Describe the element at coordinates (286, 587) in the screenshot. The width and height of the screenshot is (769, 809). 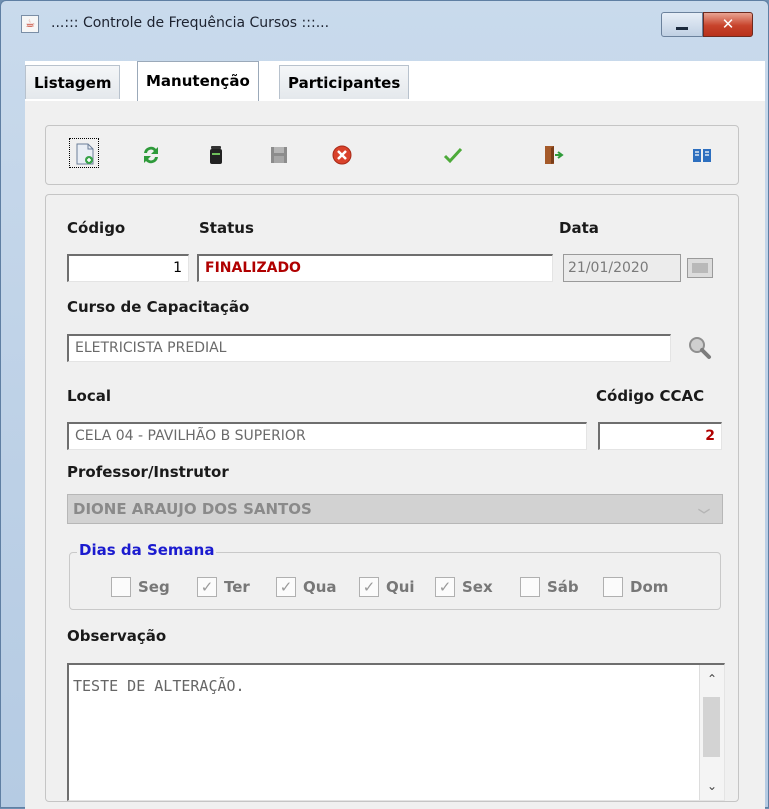
I see `checkbox-qua: ✓` at that location.